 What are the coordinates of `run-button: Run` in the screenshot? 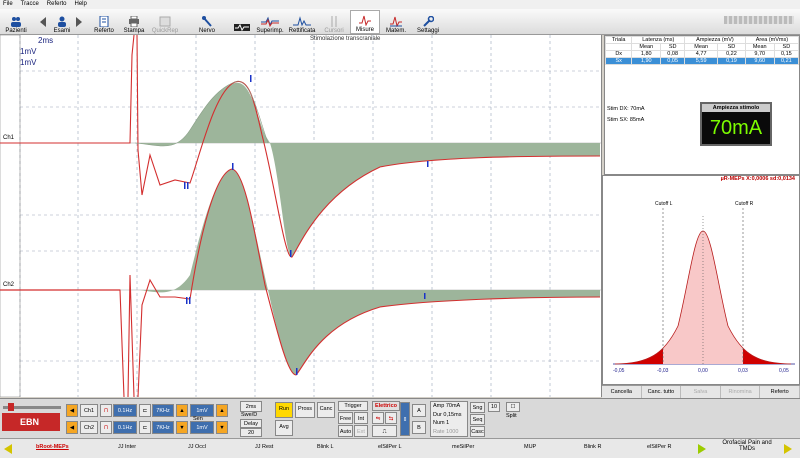 It's located at (284, 410).